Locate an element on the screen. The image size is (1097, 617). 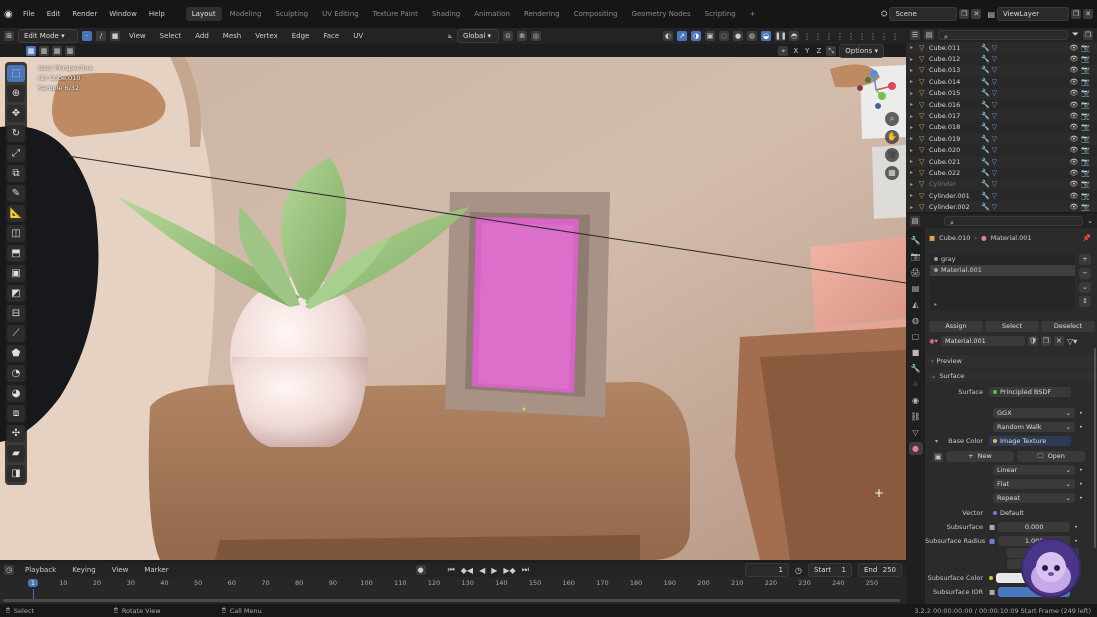
auto-key-icon: ● is located at coordinates (420, 570).